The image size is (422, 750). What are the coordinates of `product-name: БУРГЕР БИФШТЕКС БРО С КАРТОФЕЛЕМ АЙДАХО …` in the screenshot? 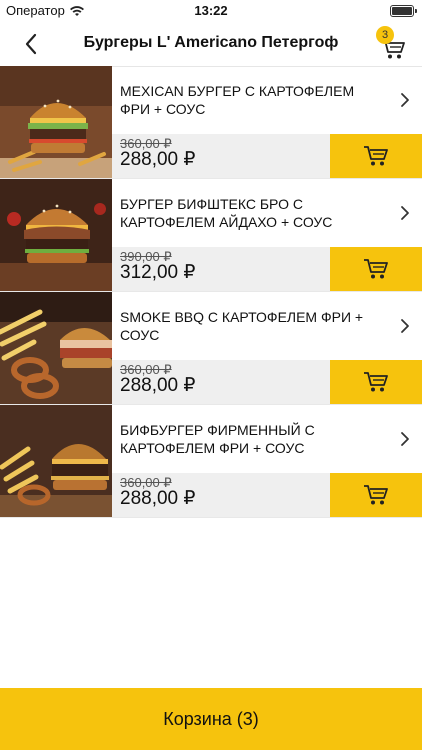 It's located at (226, 213).